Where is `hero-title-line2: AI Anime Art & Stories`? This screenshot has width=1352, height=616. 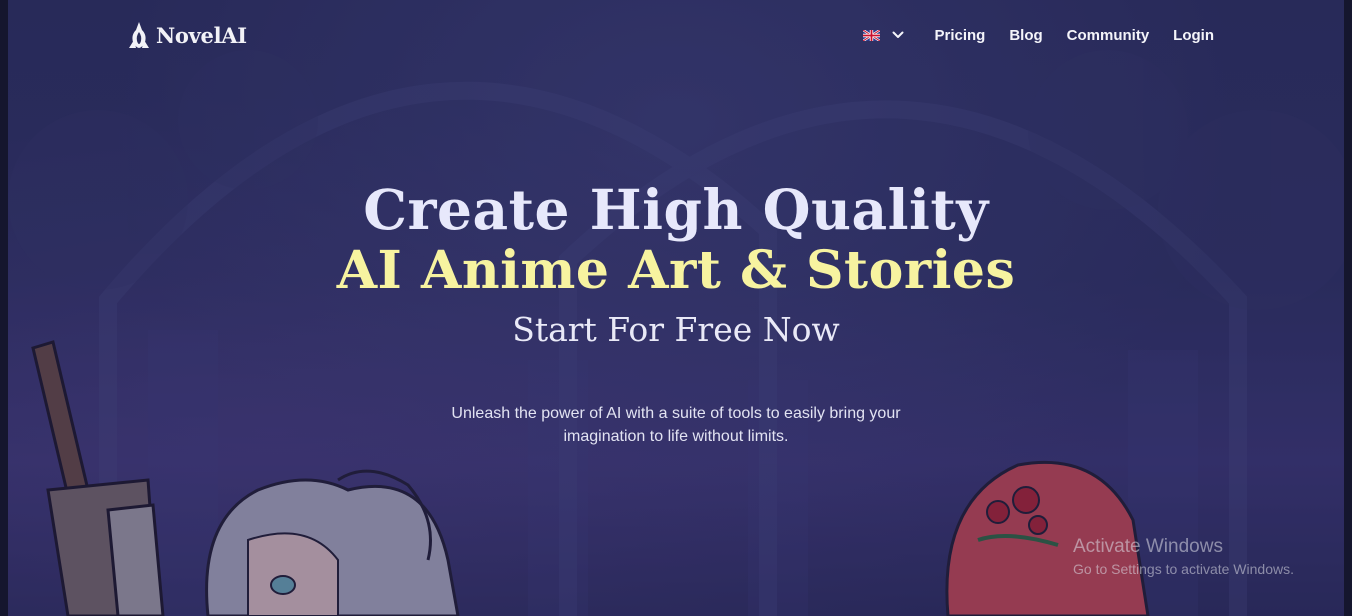
hero-title-line2: AI Anime Art & Stories is located at coordinates (676, 270).